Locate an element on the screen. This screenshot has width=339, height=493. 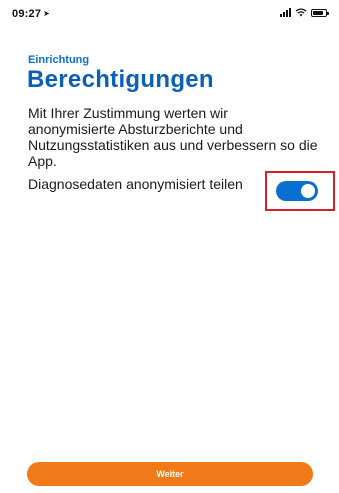
battery-level is located at coordinates (318, 12).